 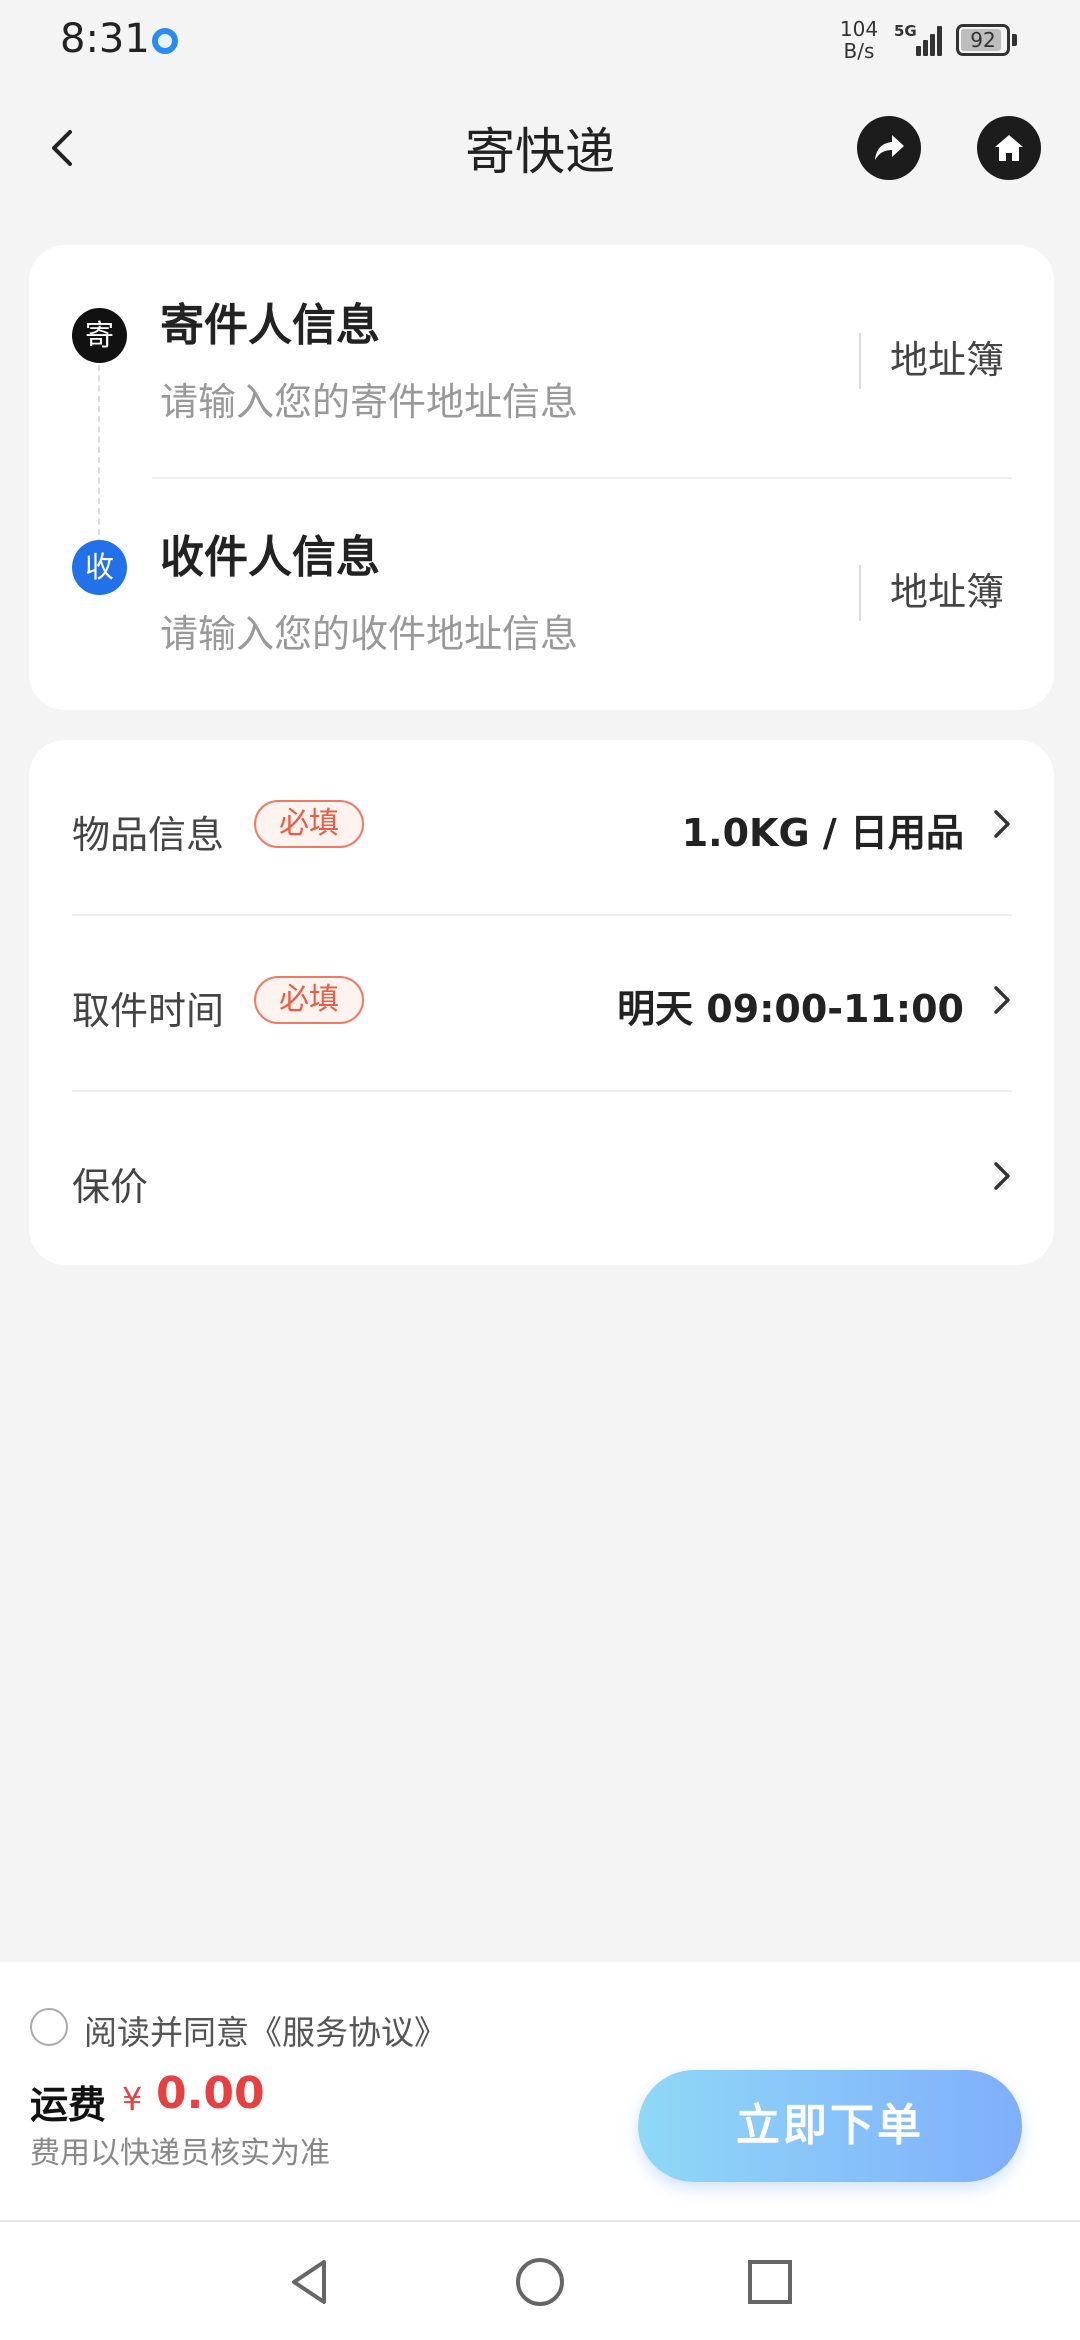 I want to click on fee-amount: 0.00, so click(x=210, y=2093).